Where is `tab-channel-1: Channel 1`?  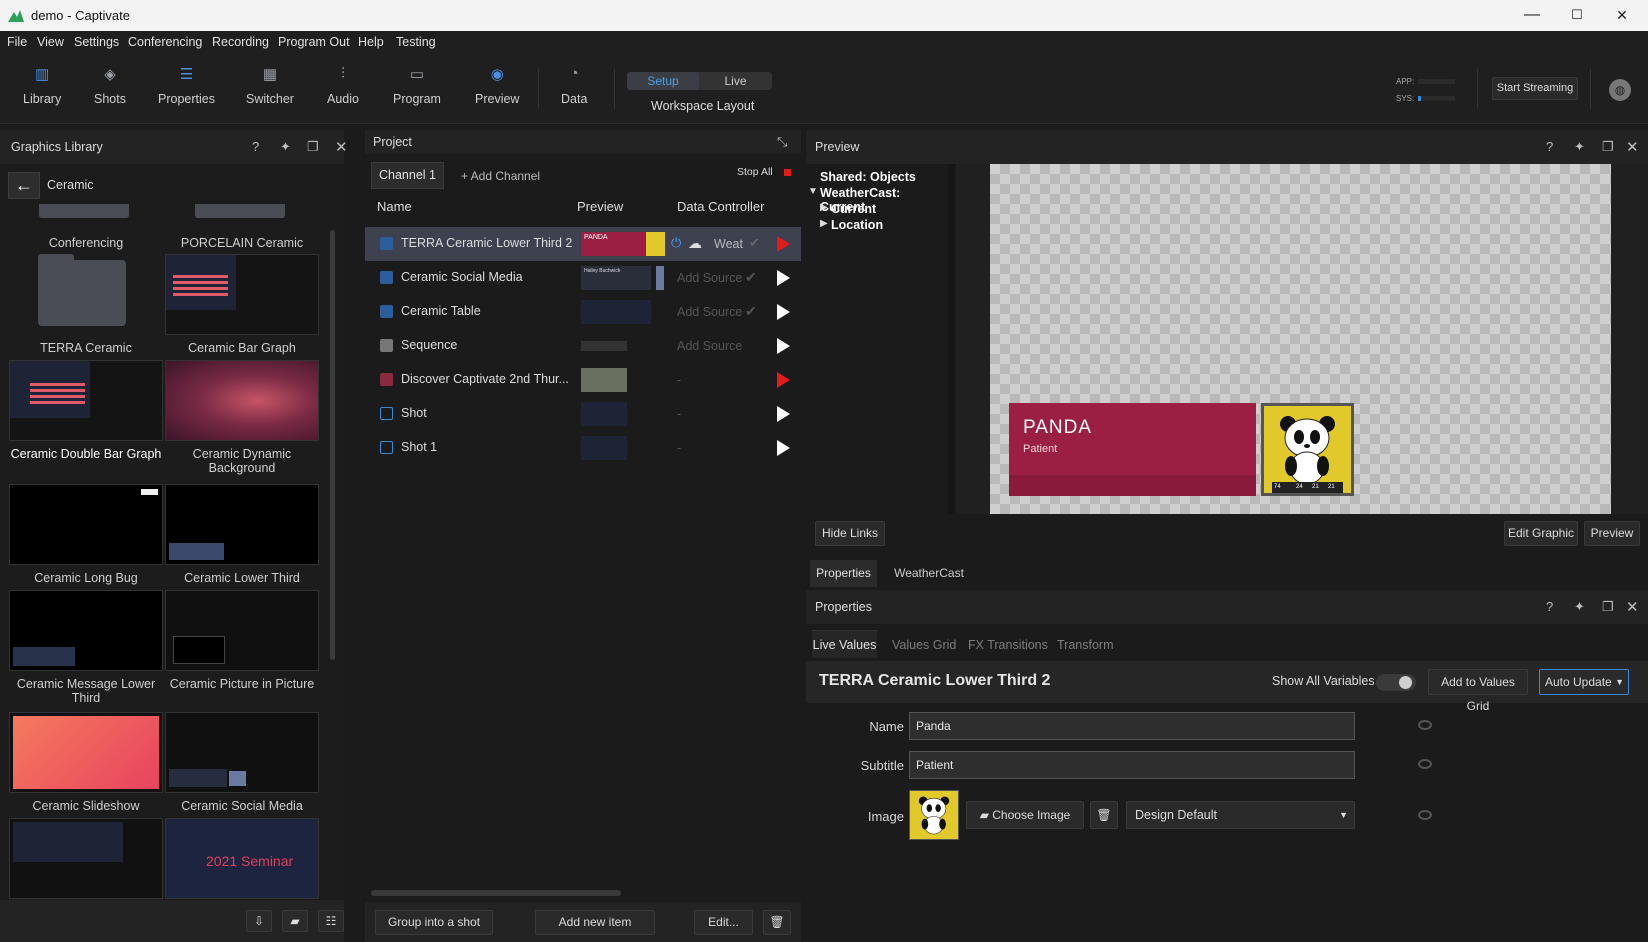
tab-channel-1: Channel 1 is located at coordinates (407, 175).